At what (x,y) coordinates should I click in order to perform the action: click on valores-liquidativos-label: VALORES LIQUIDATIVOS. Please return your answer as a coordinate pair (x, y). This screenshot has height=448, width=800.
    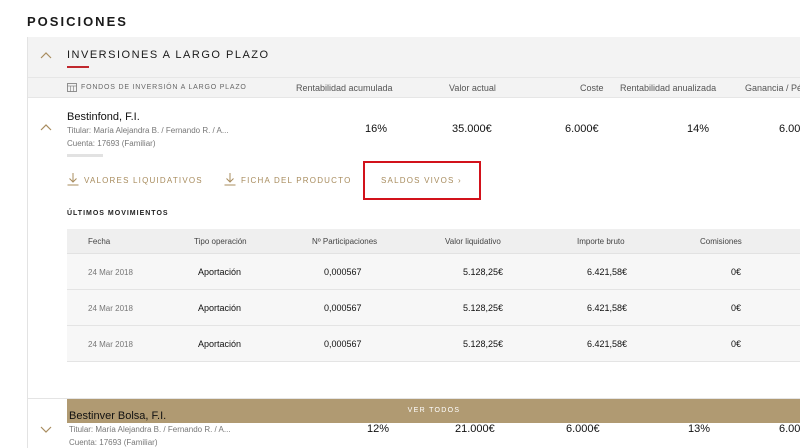
    Looking at the image, I should click on (143, 180).